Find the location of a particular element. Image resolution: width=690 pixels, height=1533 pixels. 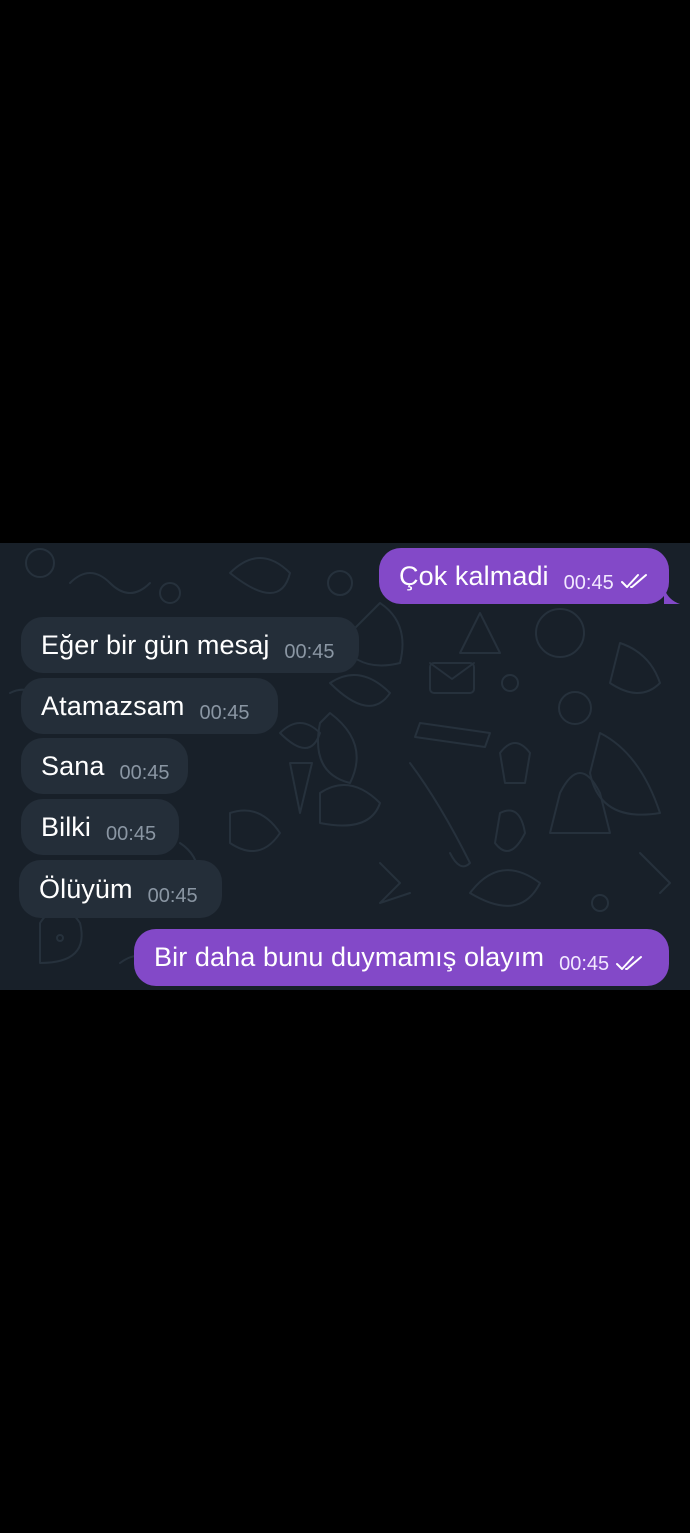

message-incoming: Ölüyüm 00:45 is located at coordinates (120, 889).